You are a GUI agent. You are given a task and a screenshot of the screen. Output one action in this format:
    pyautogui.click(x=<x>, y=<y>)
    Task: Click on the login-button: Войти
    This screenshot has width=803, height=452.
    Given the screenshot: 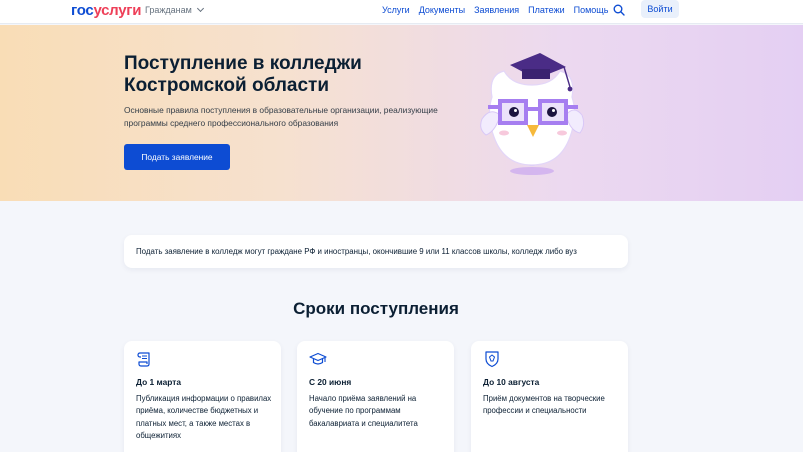 What is the action you would take?
    pyautogui.click(x=660, y=9)
    